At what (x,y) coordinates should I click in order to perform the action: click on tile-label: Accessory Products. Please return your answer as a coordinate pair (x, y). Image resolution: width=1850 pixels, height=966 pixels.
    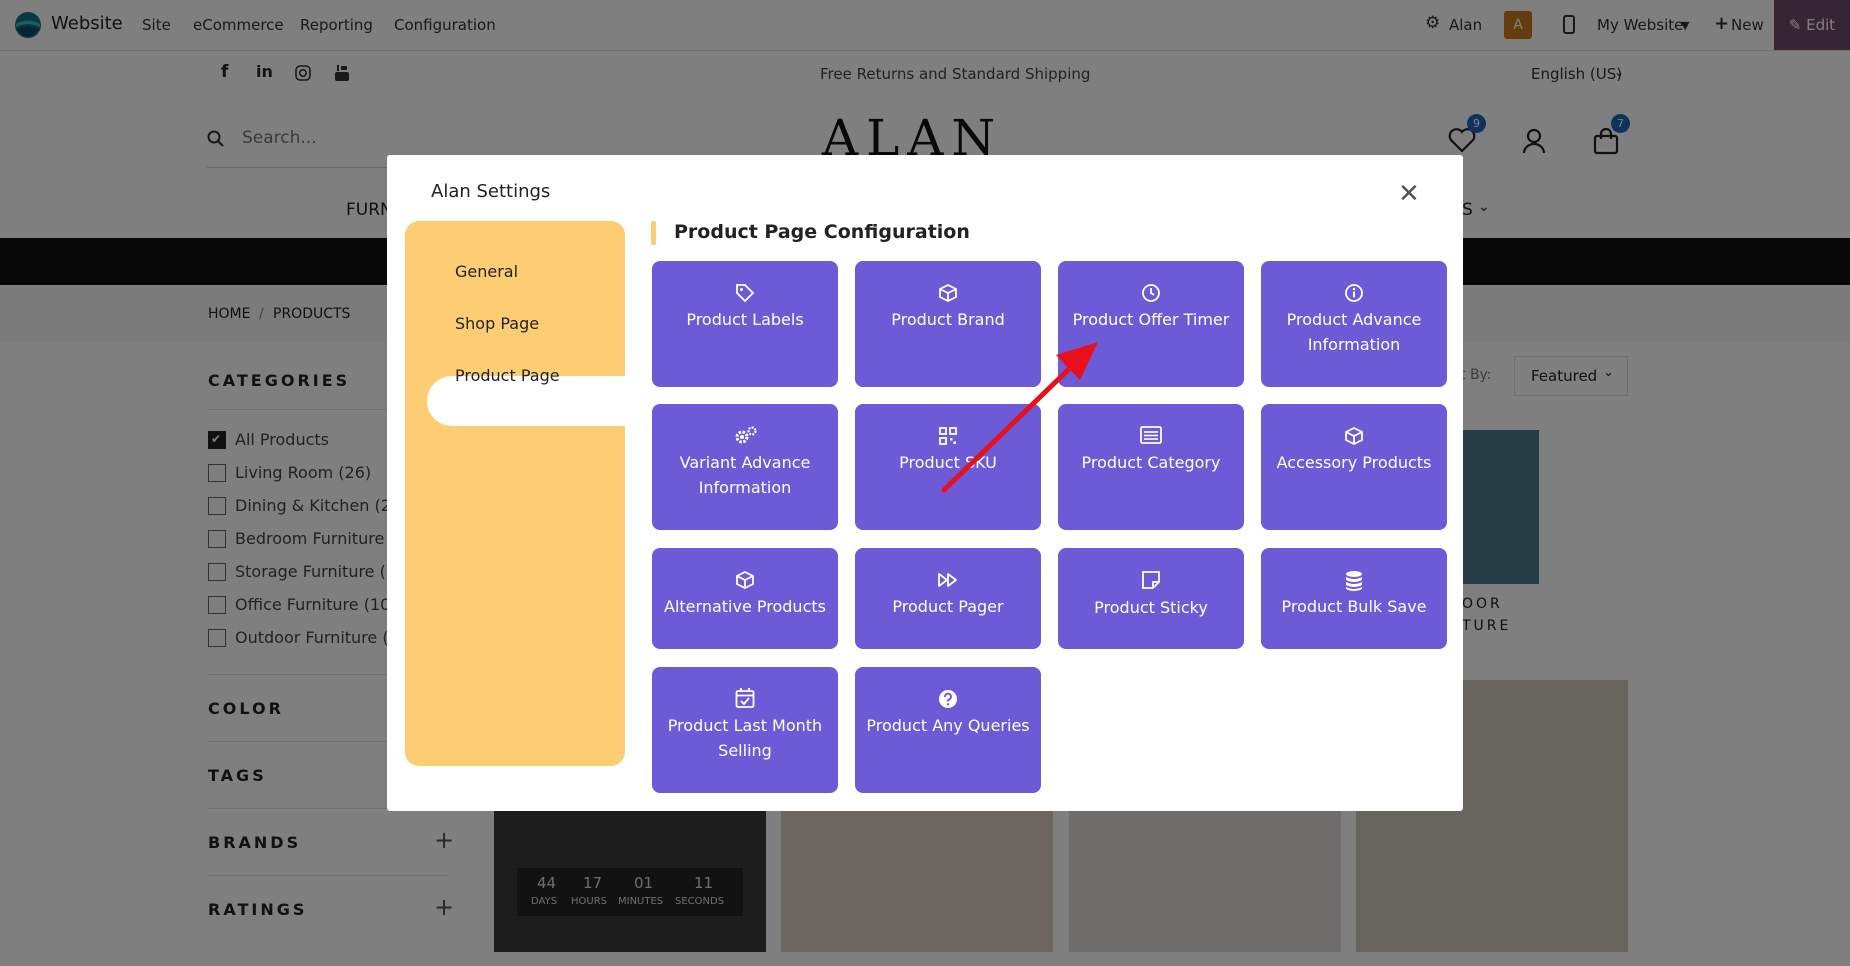
    Looking at the image, I should click on (1354, 462).